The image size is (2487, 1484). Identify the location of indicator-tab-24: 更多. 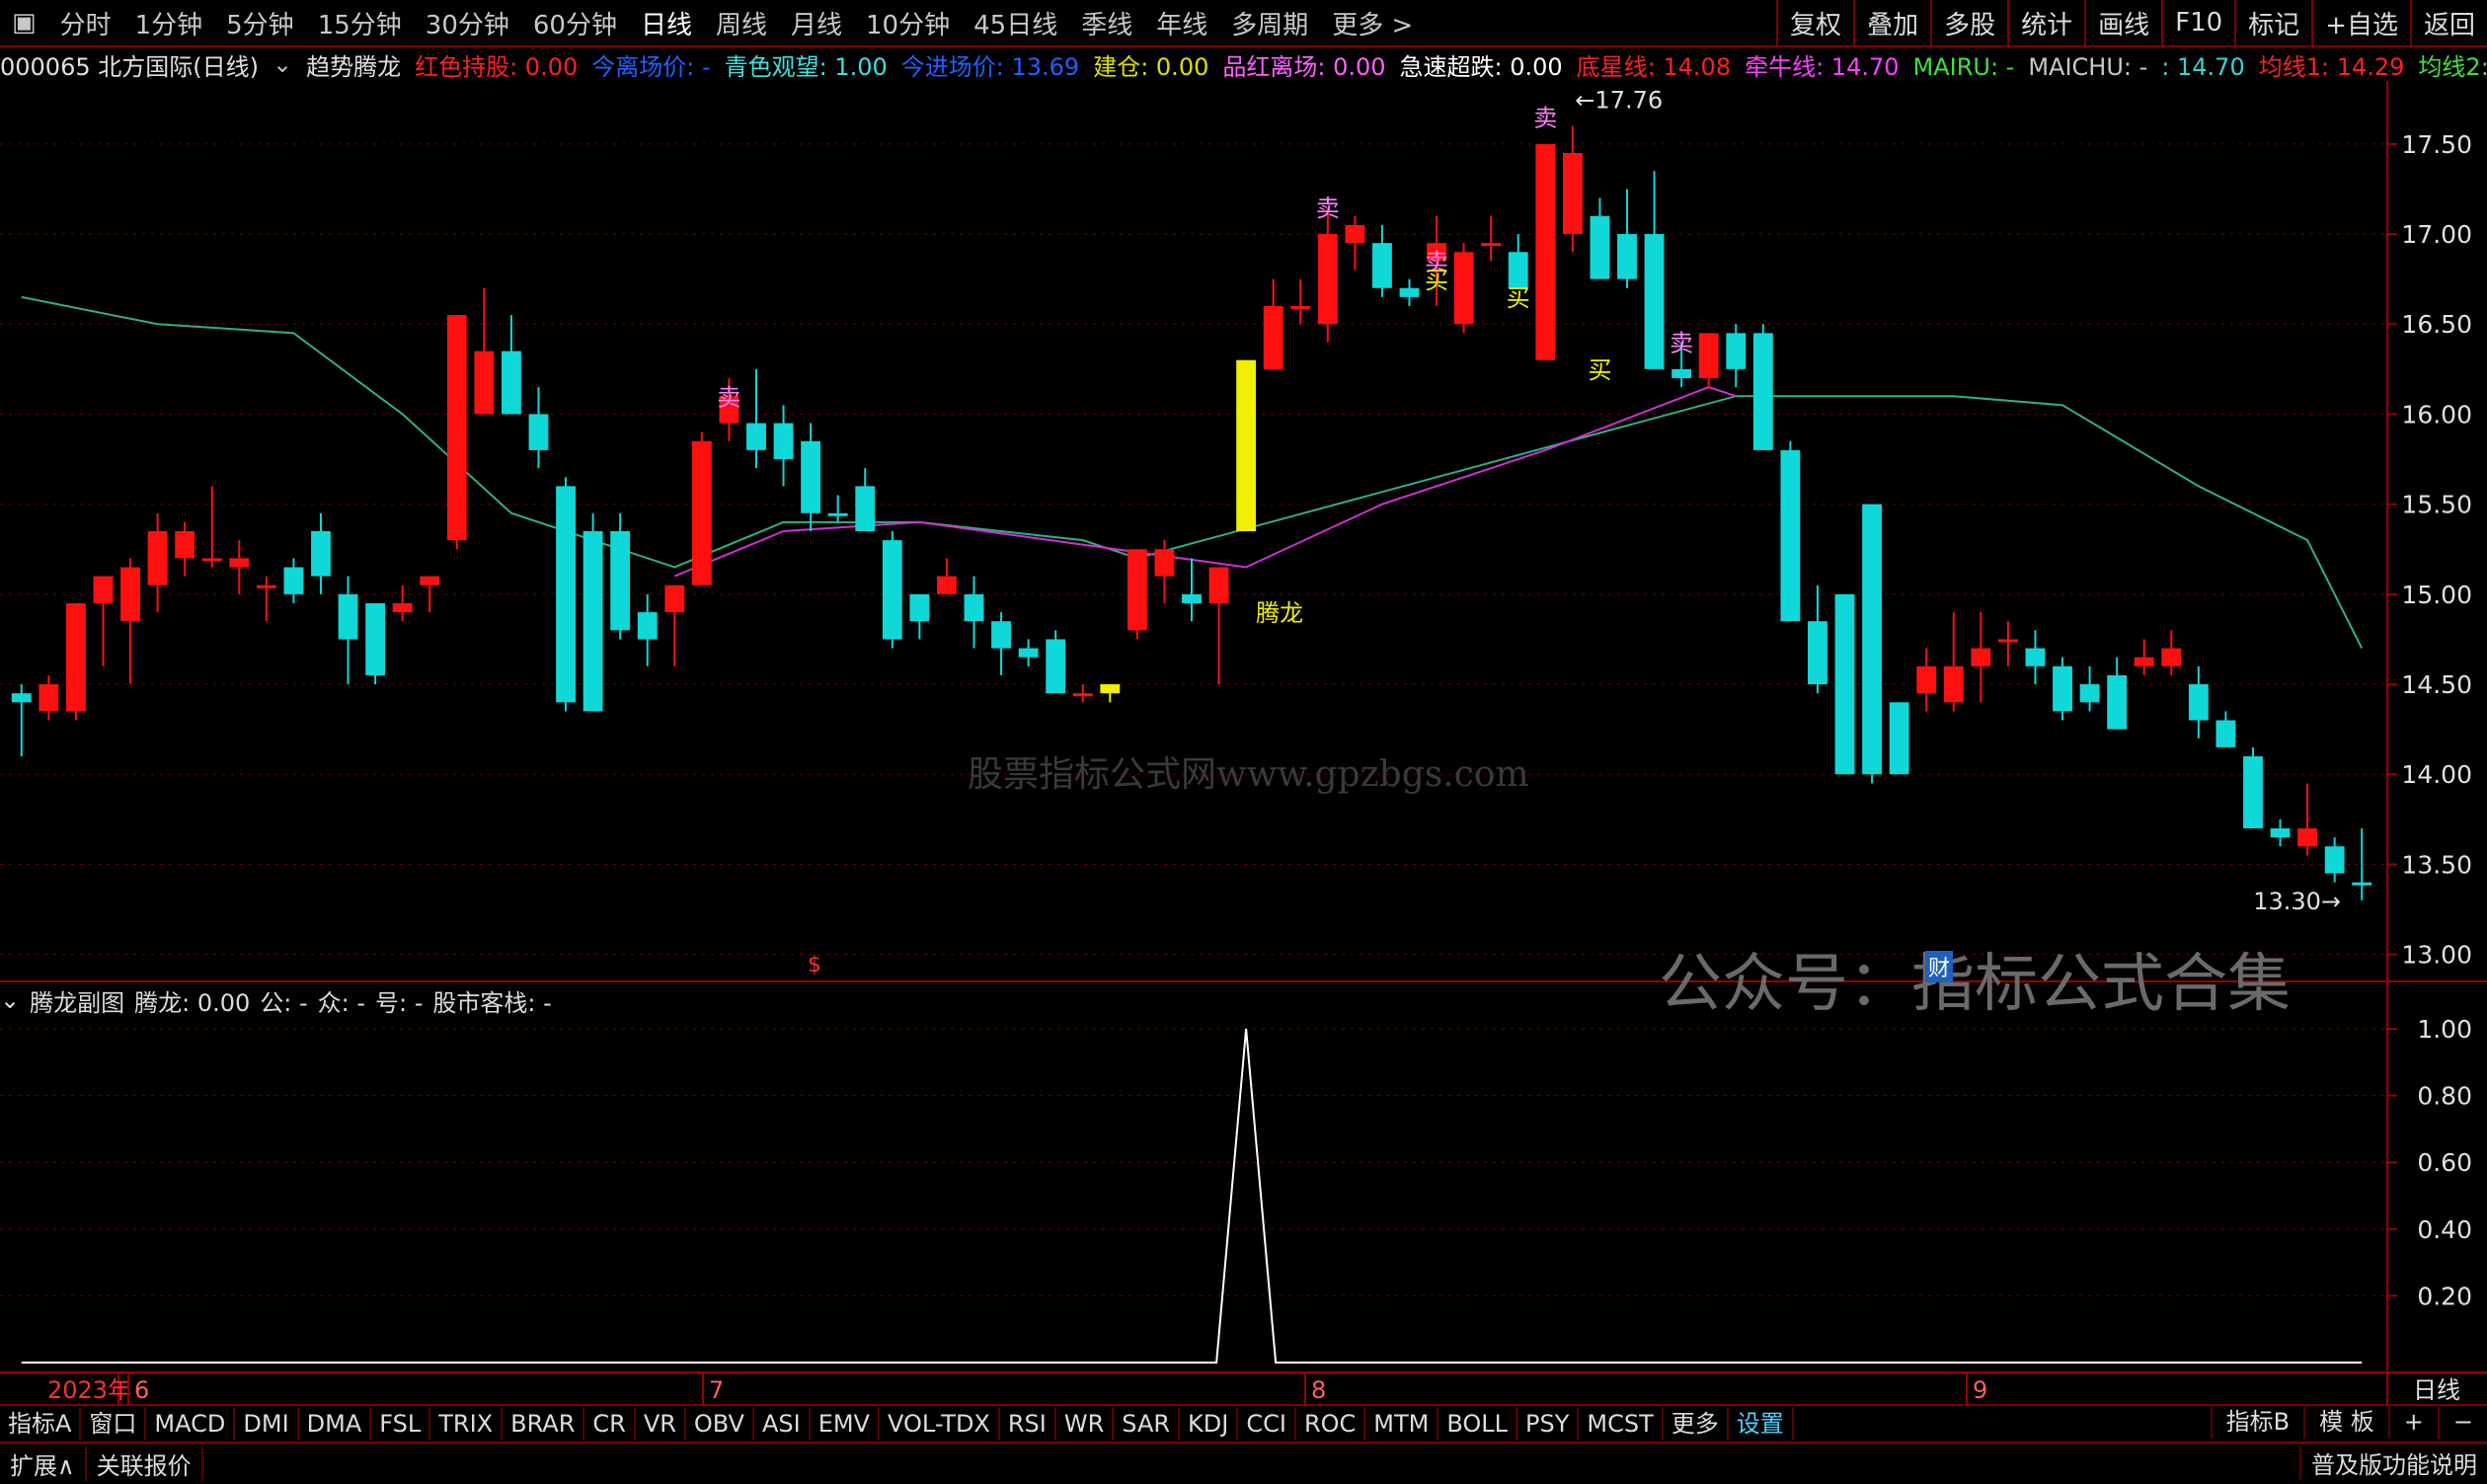
(1696, 1424).